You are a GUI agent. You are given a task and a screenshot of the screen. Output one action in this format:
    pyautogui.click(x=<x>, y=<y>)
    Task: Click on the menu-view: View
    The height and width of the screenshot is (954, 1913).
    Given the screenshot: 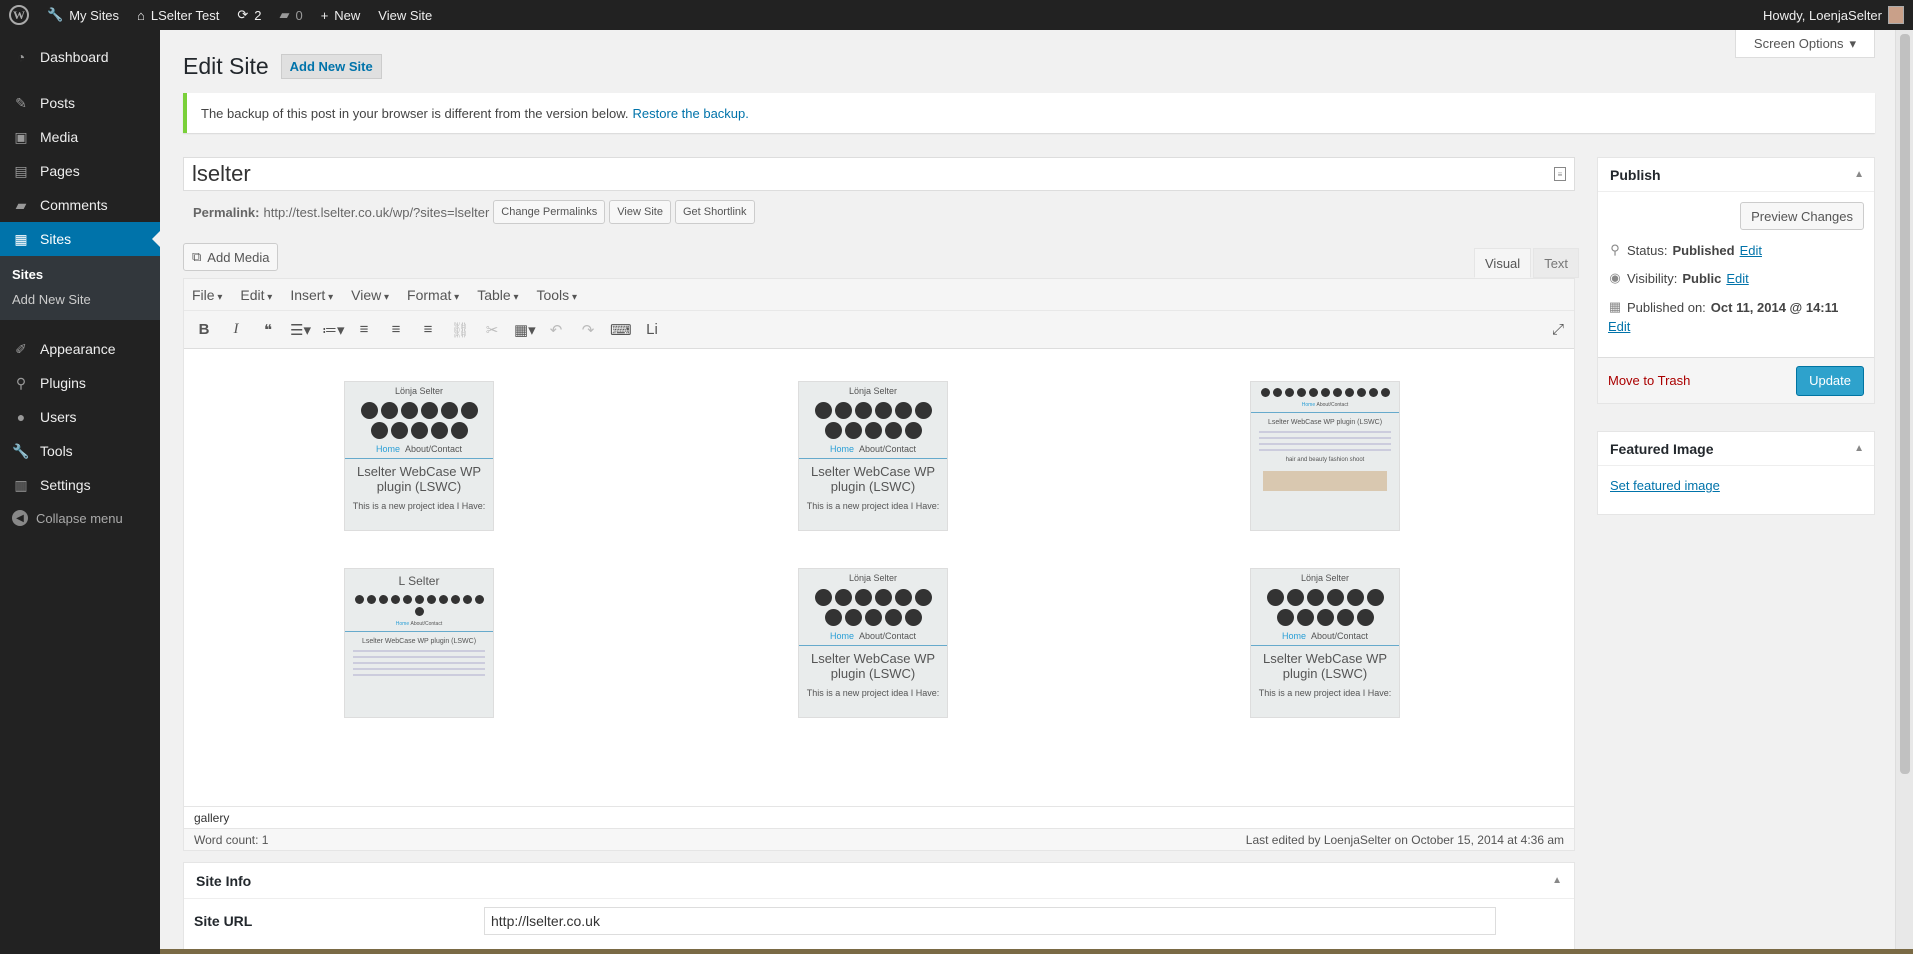 What is the action you would take?
    pyautogui.click(x=370, y=295)
    